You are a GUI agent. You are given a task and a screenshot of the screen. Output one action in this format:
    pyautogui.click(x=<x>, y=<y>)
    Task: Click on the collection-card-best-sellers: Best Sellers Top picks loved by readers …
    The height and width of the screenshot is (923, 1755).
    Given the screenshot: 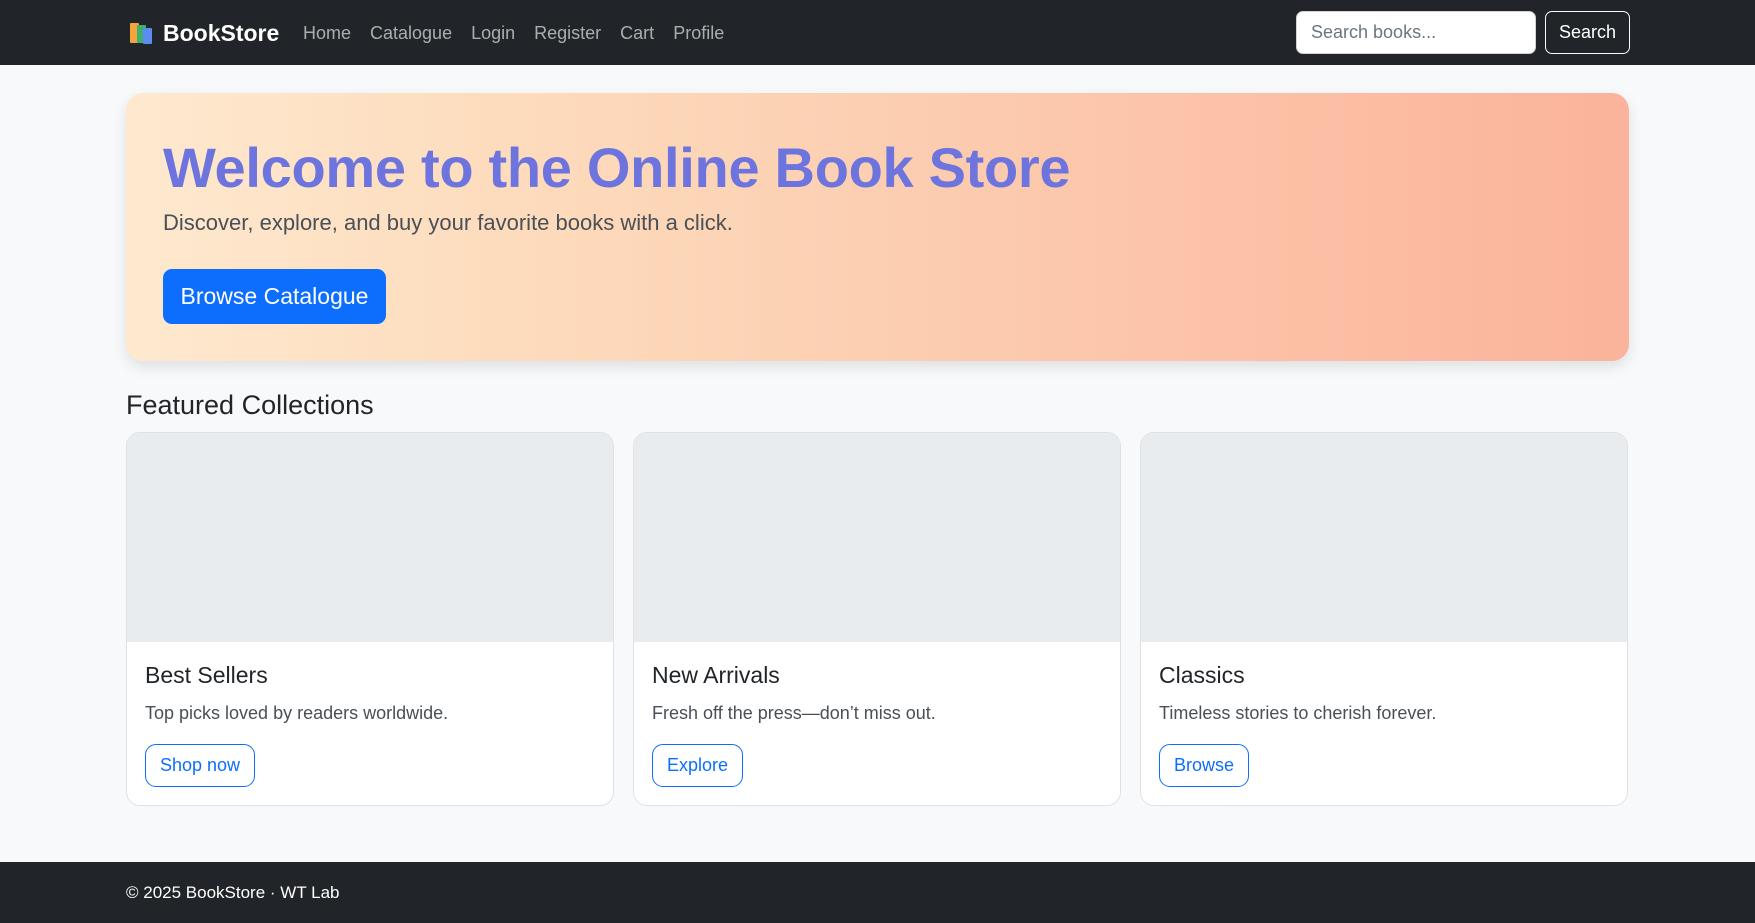 What is the action you would take?
    pyautogui.click(x=370, y=619)
    